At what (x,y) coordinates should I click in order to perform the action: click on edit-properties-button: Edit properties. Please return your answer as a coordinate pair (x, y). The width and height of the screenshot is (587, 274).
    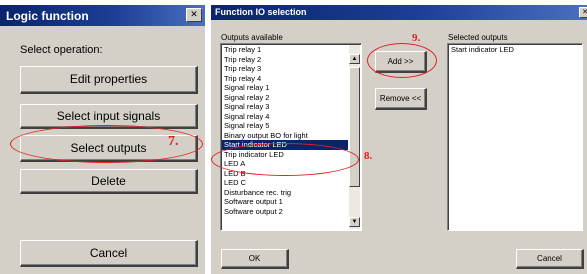
    Looking at the image, I should click on (109, 80).